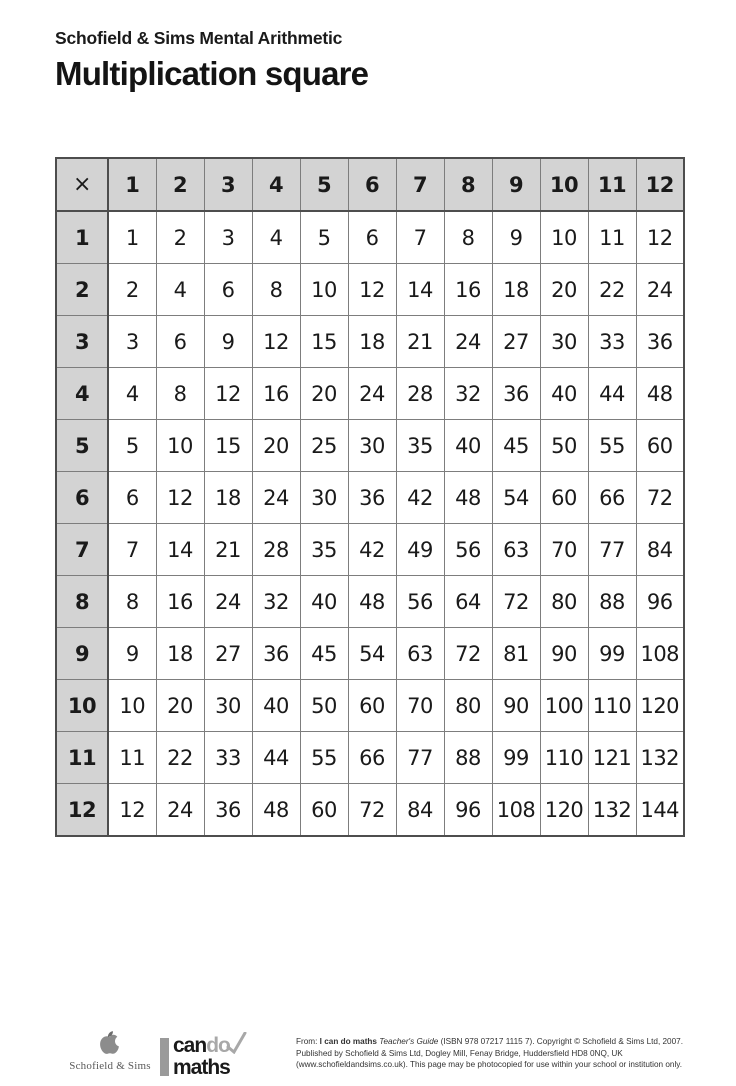  I want to click on grid-cell: 20, so click(276, 445).